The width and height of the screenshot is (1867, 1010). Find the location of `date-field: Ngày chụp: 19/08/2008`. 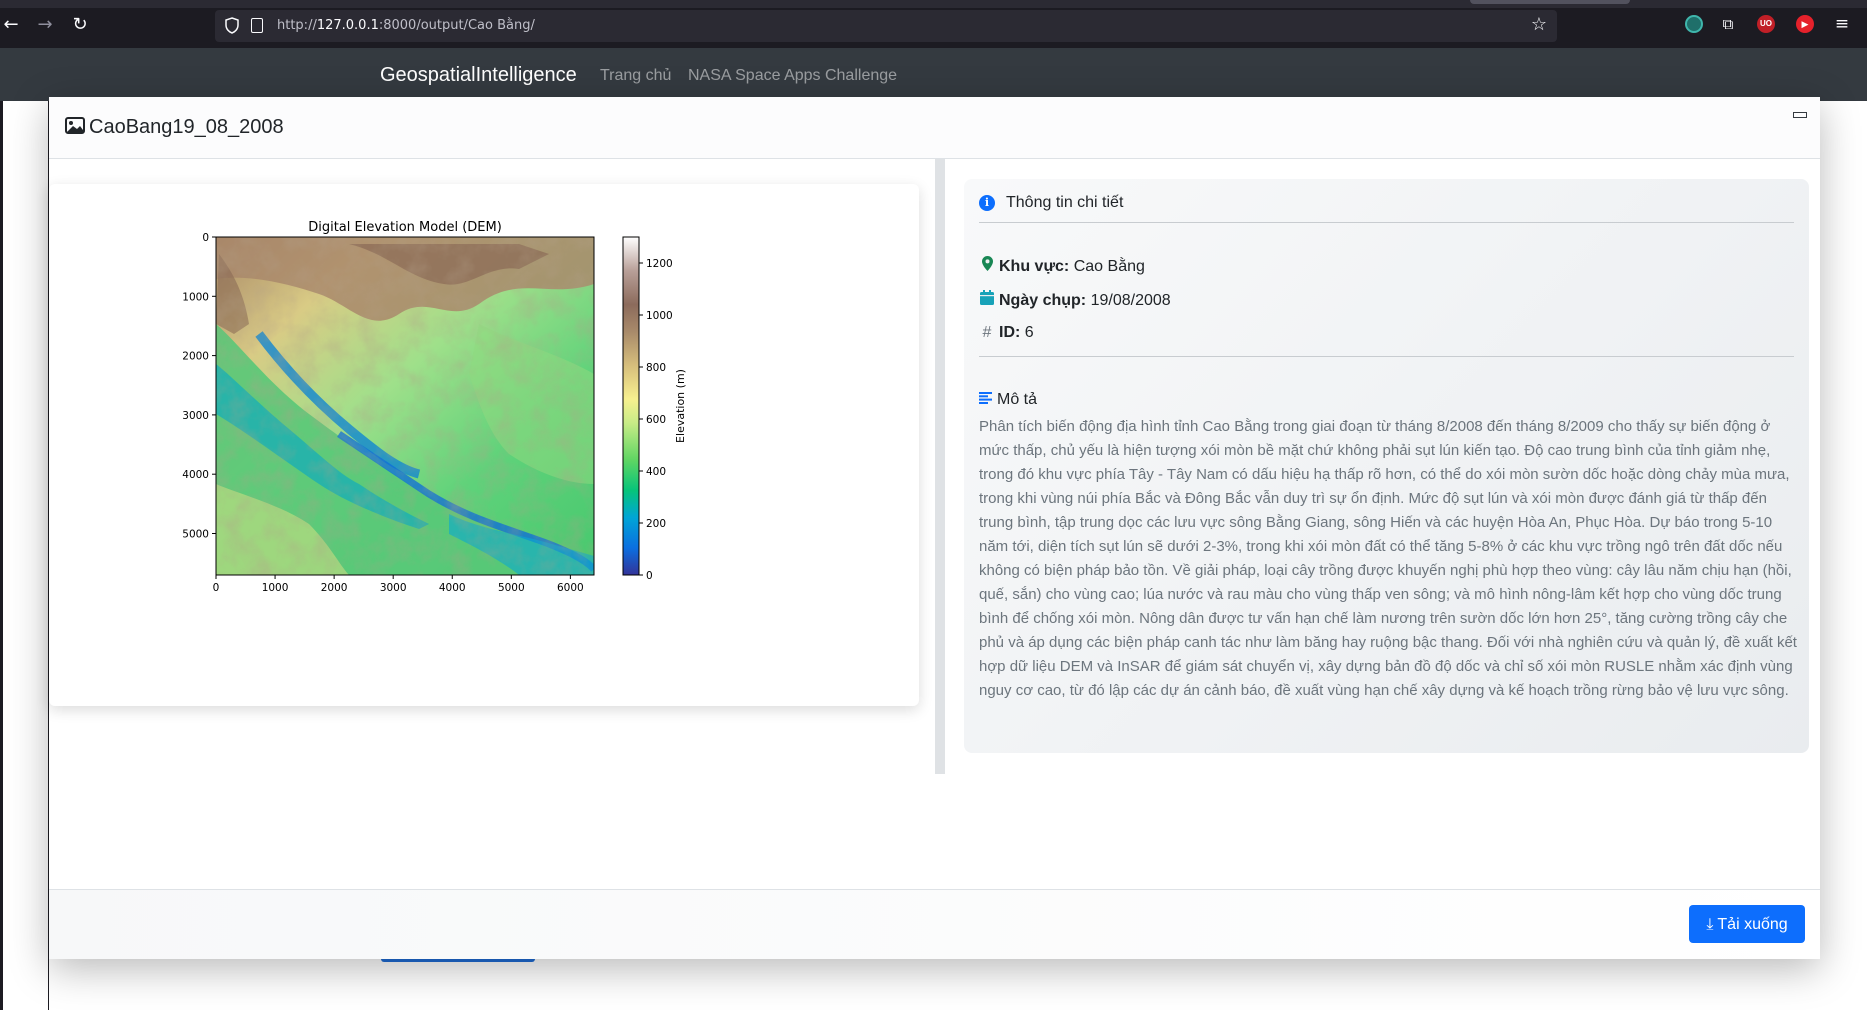

date-field: Ngày chụp: 19/08/2008 is located at coordinates (1075, 300).